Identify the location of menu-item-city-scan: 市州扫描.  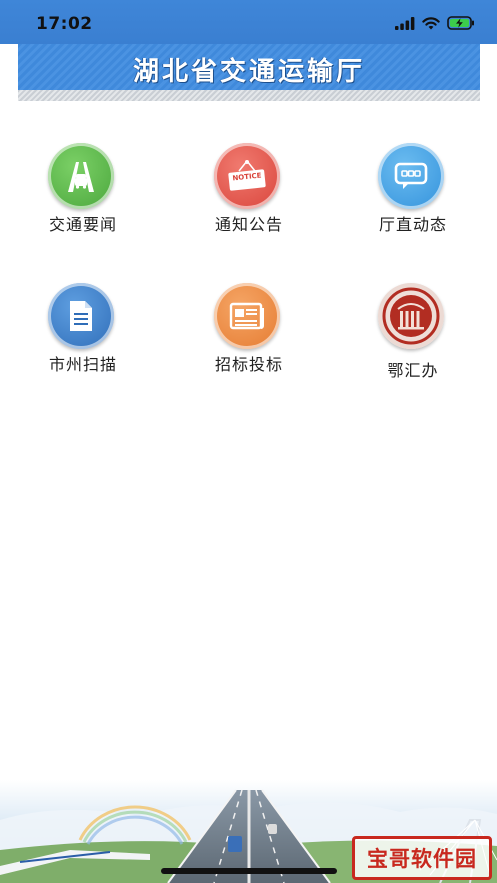
(83, 338).